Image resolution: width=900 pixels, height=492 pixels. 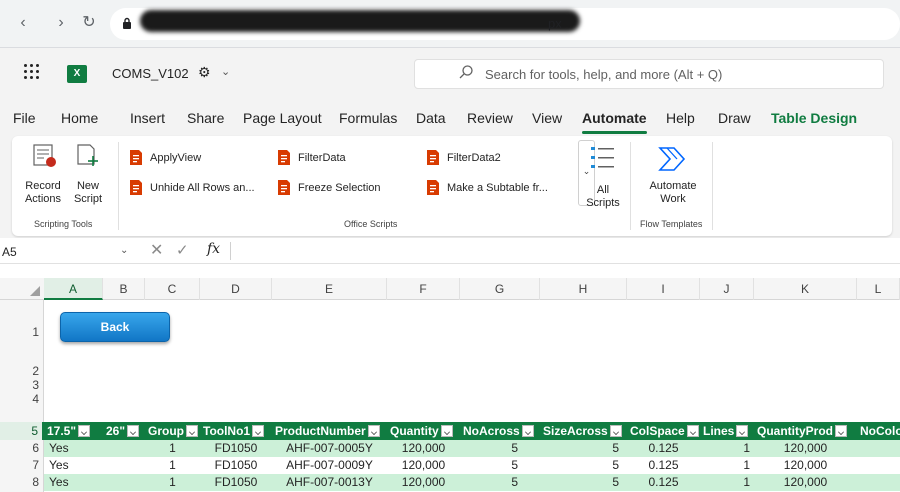 What do you see at coordinates (23, 23) in the screenshot?
I see `back-arrow-icon: ‹` at bounding box center [23, 23].